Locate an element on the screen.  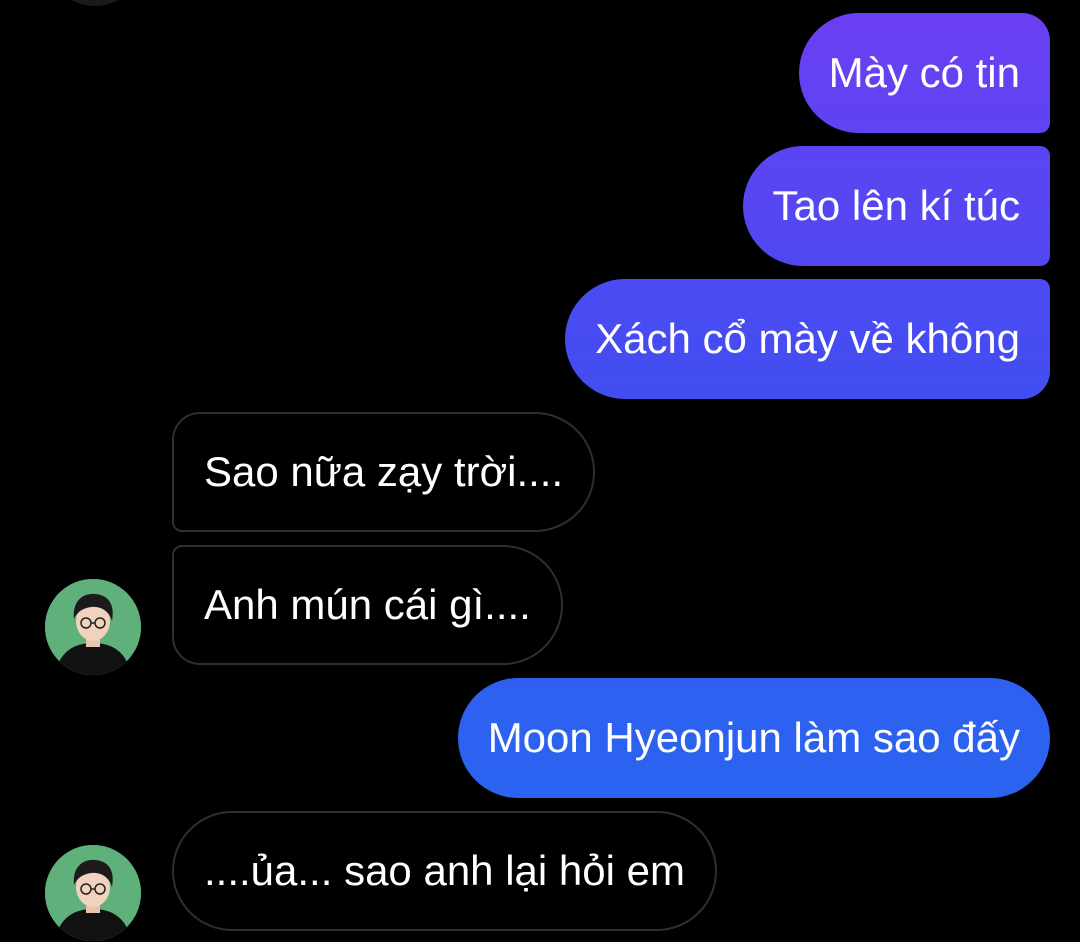
message-text: Moon Hyeonjun làm sao đấy is located at coordinates (753, 737).